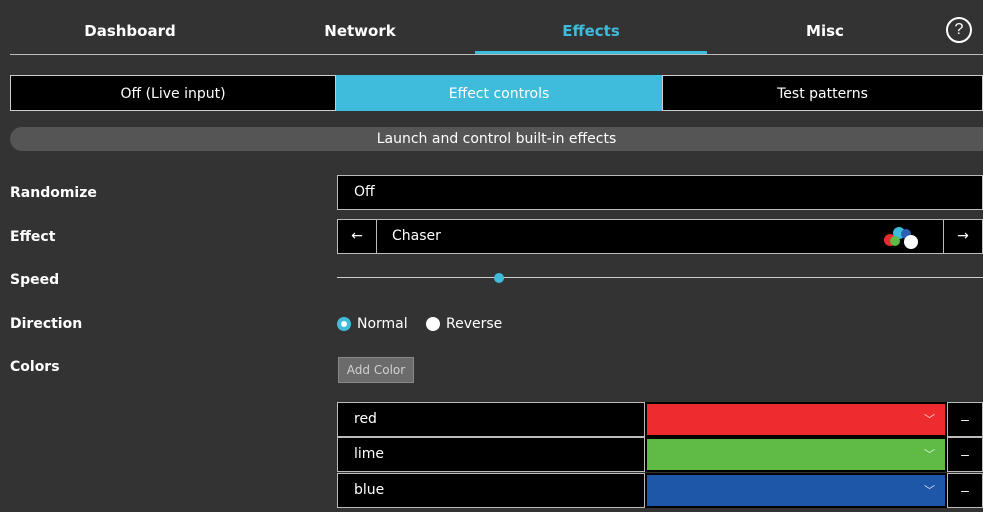 Image resolution: width=983 pixels, height=512 pixels. I want to click on nav-divider, so click(496, 54).